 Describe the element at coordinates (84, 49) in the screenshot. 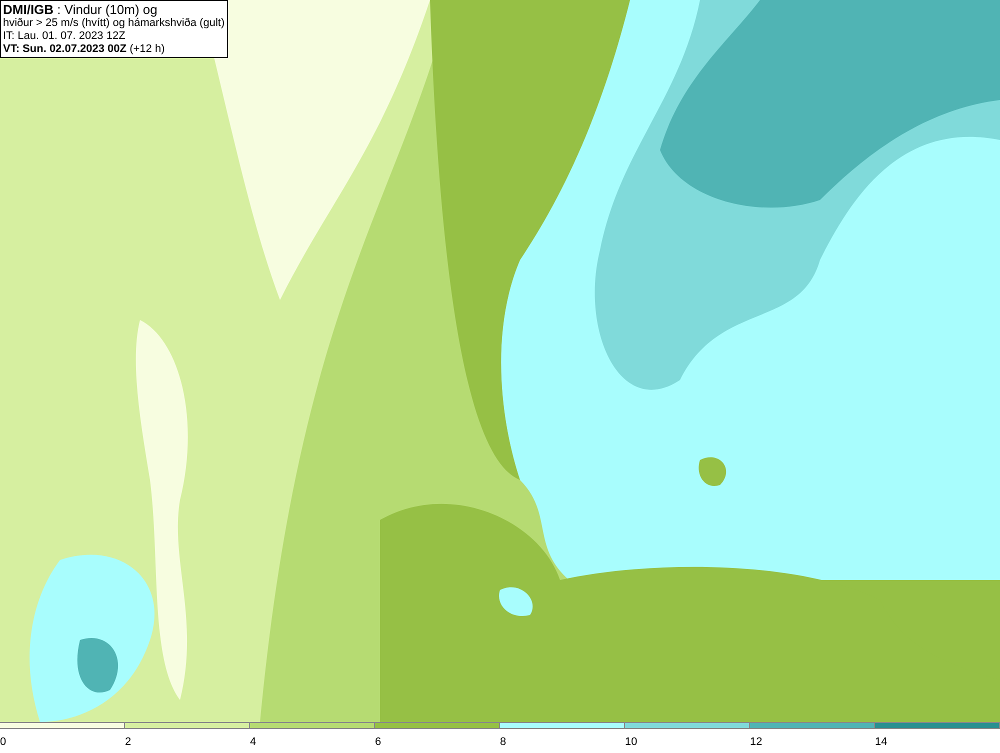

I see `title-line: VT: Sun. 02.07.2023 00Z (+12 h)` at that location.